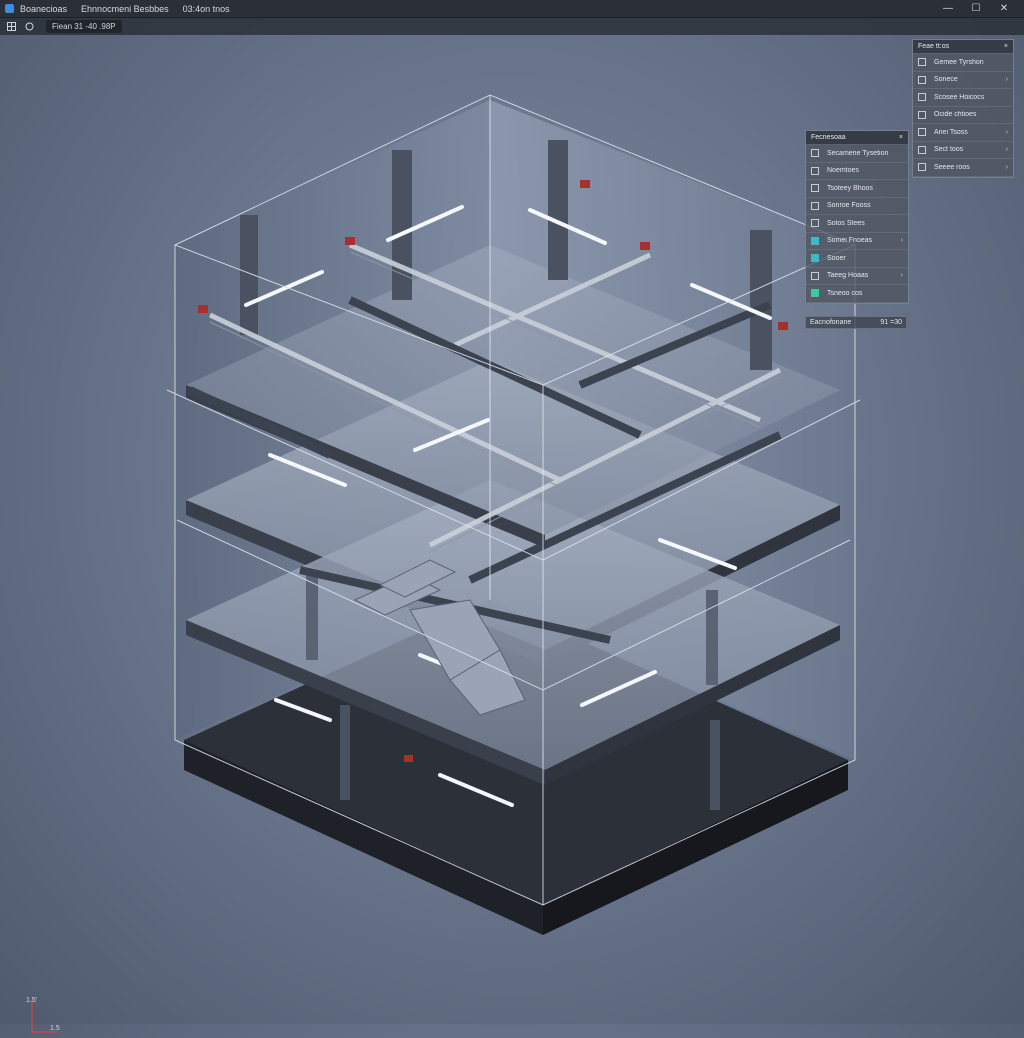 This screenshot has width=1024, height=1038. I want to click on resources-panel-item: Tsneoo cos, so click(857, 294).